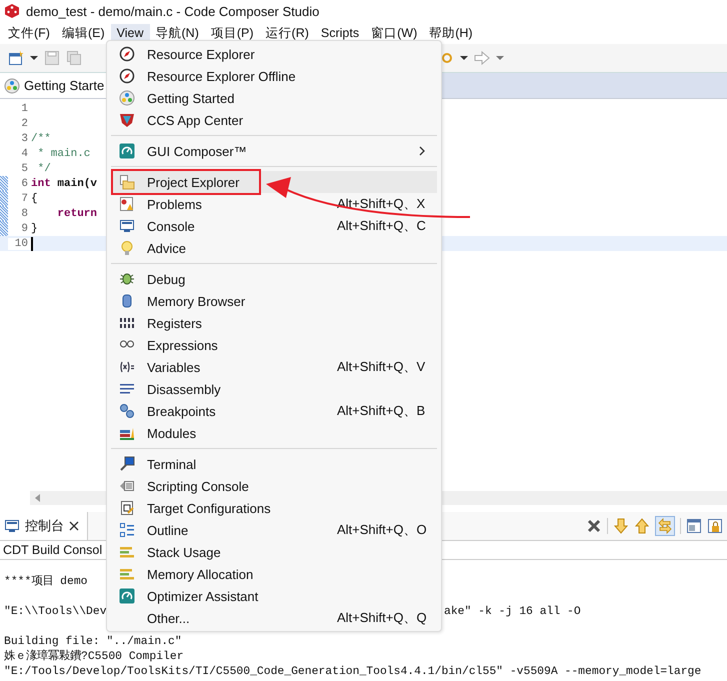  I want to click on shortcut-label: Alt+Shift+Q、C, so click(381, 226).